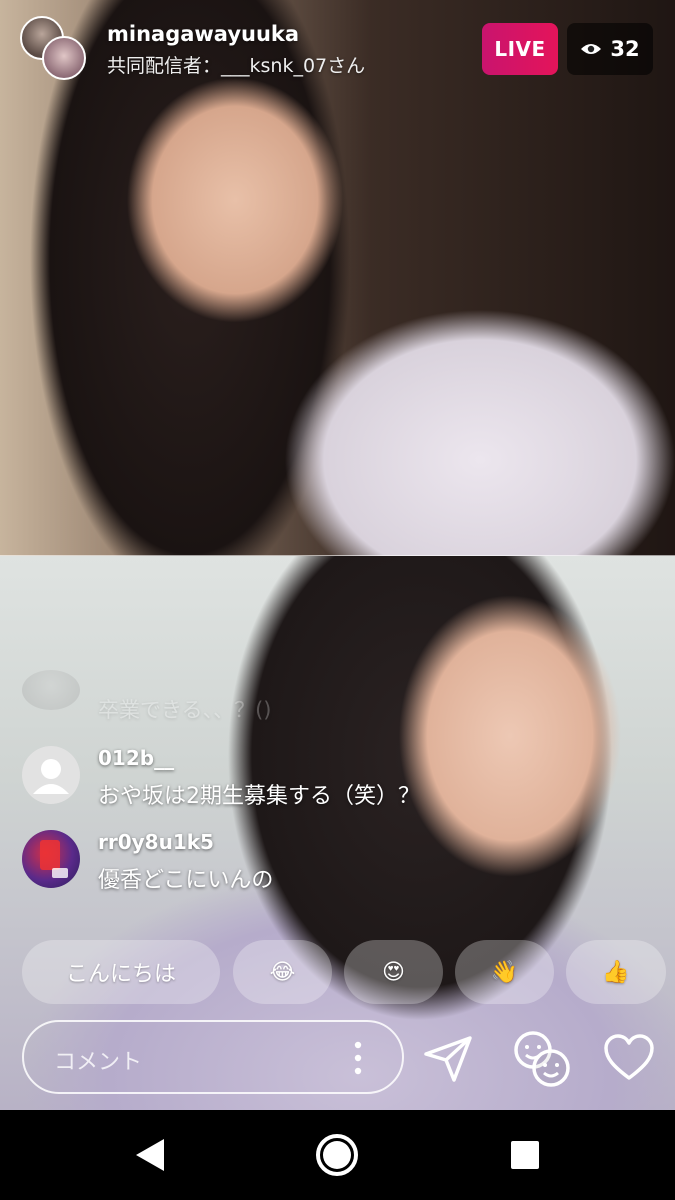 The image size is (675, 1200). I want to click on comment-username: rr0y8u1k5, so click(156, 842).